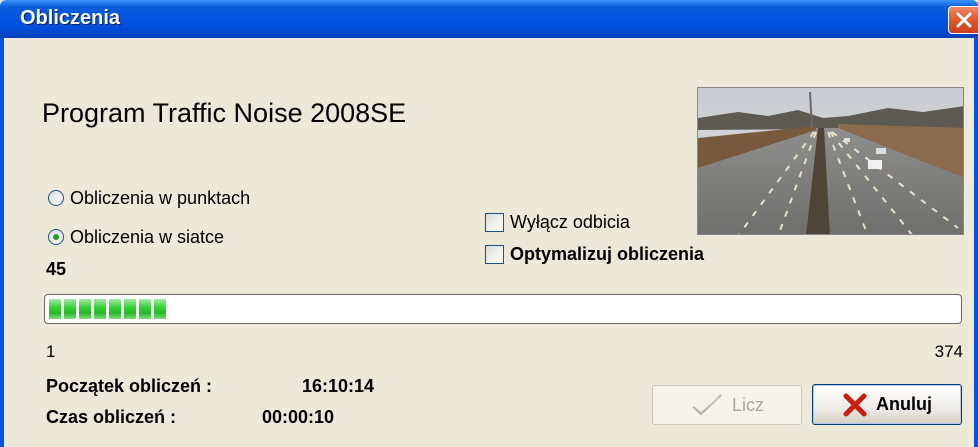  I want to click on optimize-box, so click(494, 254).